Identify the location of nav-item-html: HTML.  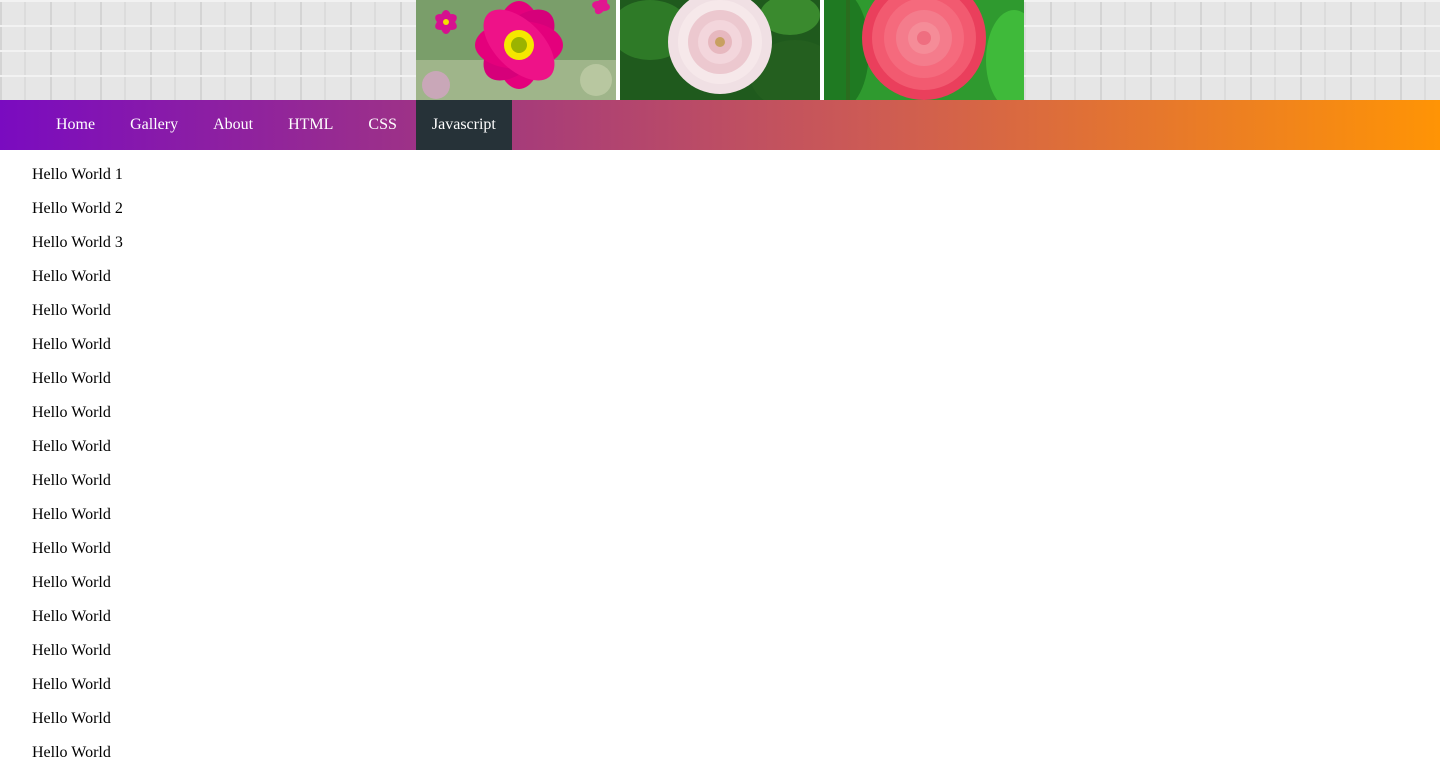
(310, 125).